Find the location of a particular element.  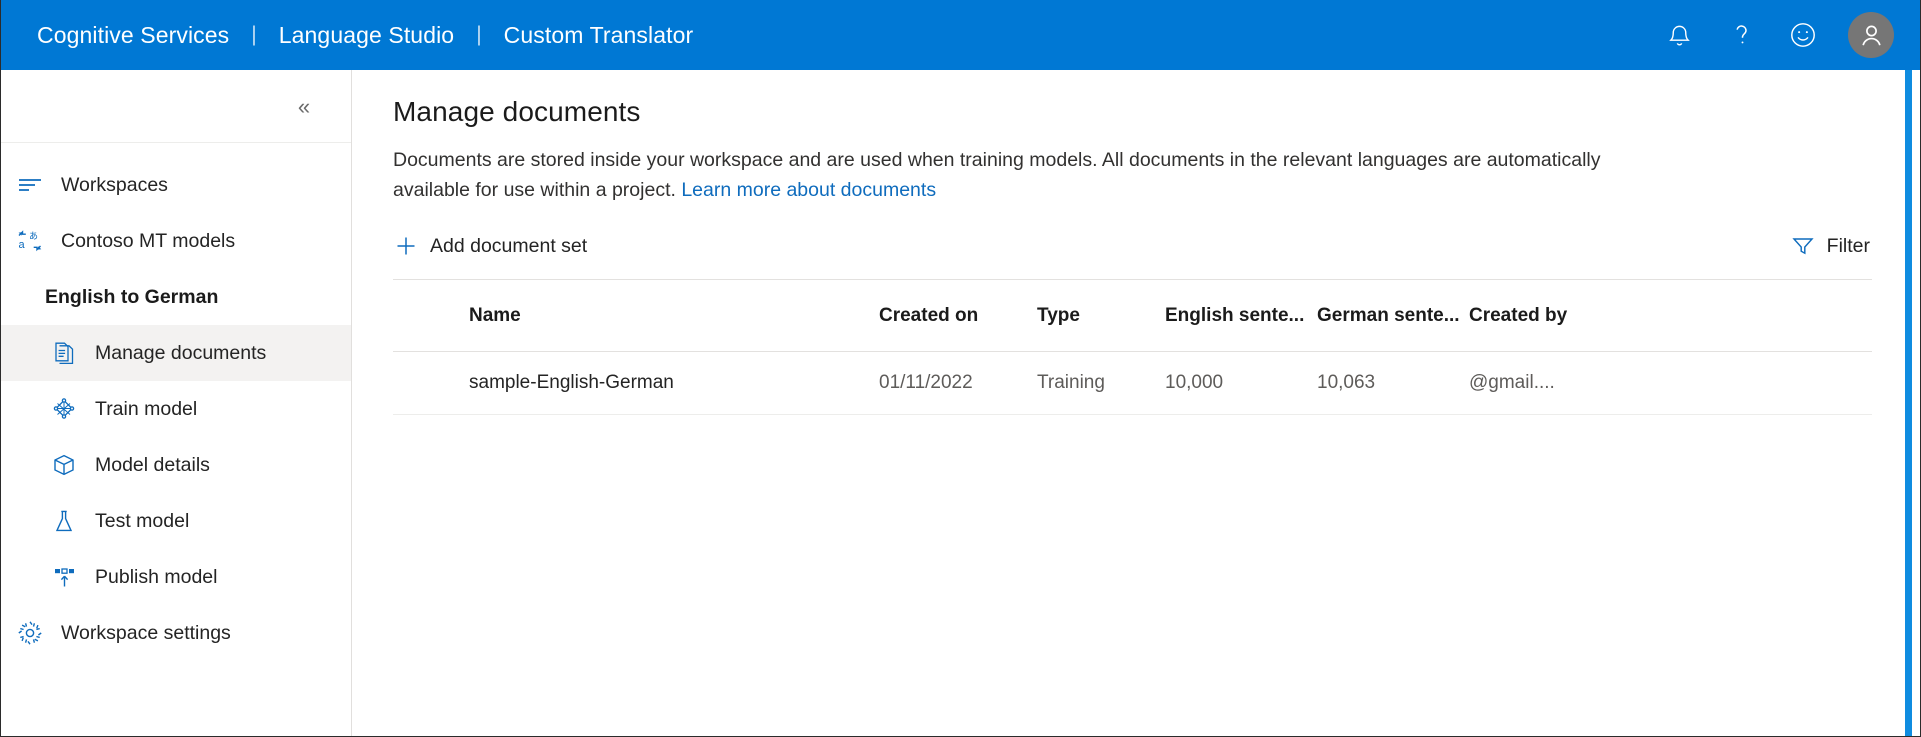

cell-english-sentences: 10,000 is located at coordinates (1241, 383).